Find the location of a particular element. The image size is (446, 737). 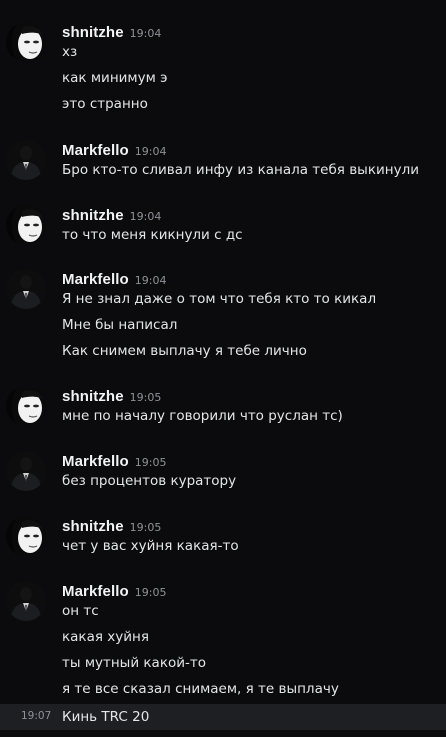

message-text: это странно is located at coordinates (105, 104).